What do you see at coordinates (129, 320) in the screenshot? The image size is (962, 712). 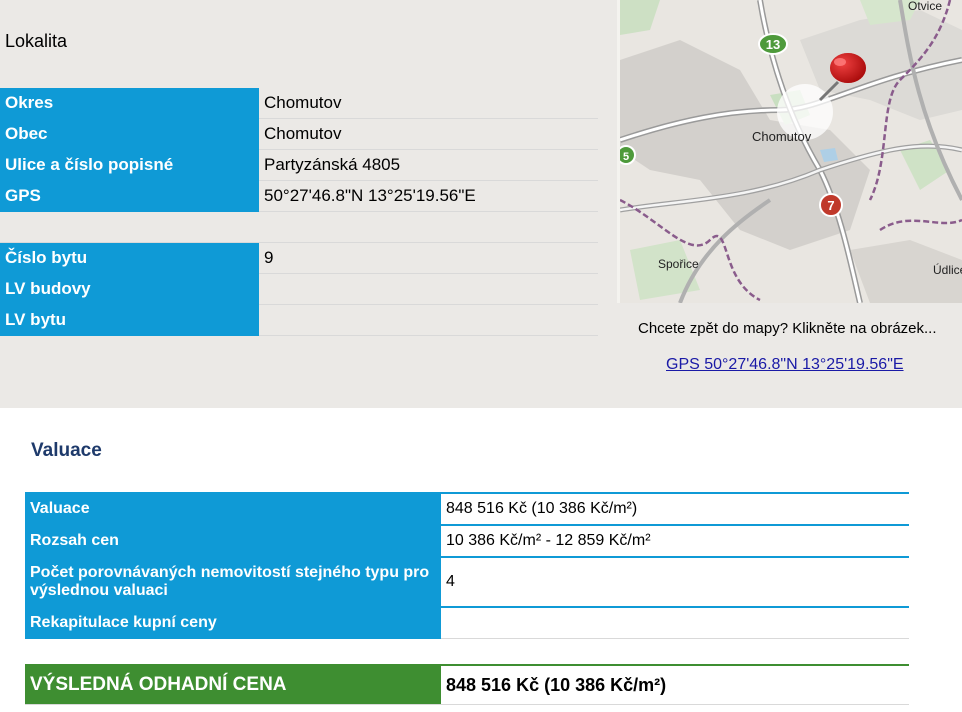 I see `lv-bytu-label: LV bytu` at bounding box center [129, 320].